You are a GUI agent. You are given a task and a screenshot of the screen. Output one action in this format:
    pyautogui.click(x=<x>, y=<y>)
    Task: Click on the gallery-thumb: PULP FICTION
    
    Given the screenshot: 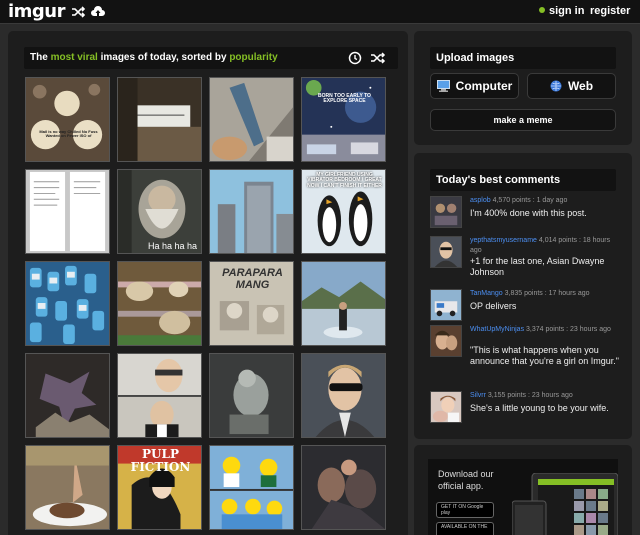 What is the action you would take?
    pyautogui.click(x=159, y=487)
    